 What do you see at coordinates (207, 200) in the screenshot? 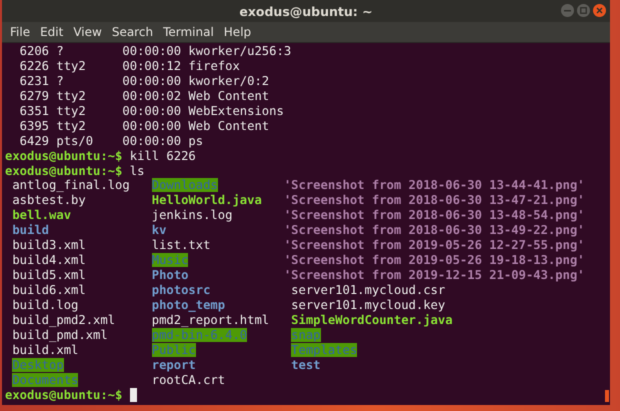
I see `file-name: HelloWorld.java` at bounding box center [207, 200].